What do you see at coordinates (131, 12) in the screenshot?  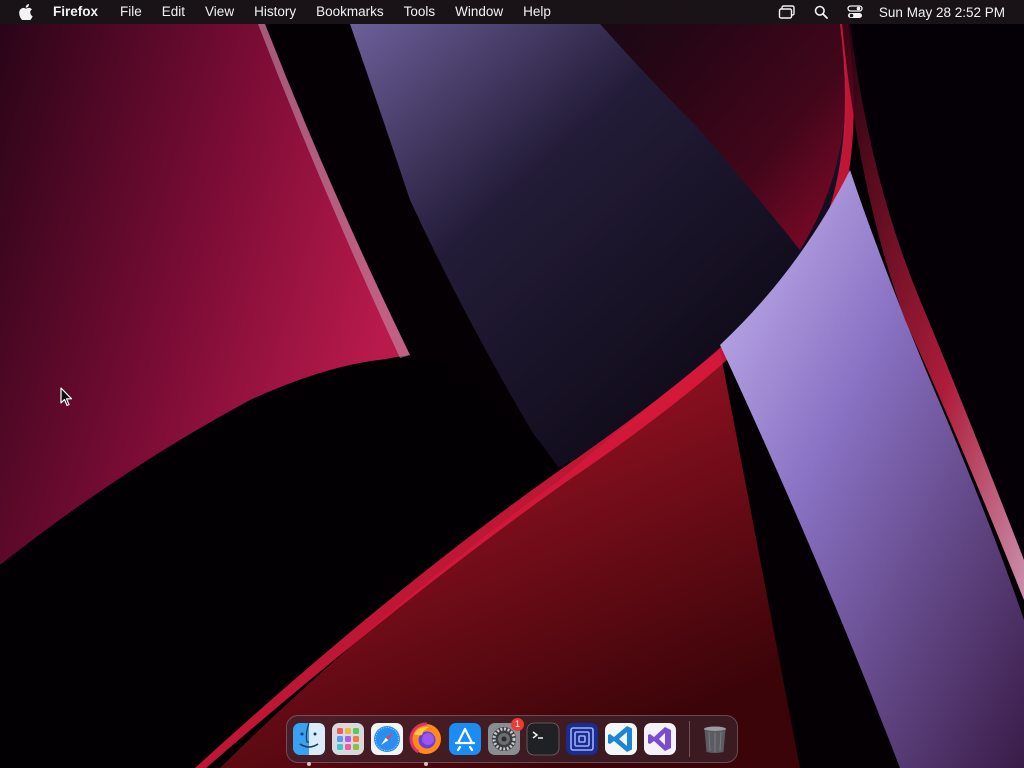 I see `menu-file: File` at bounding box center [131, 12].